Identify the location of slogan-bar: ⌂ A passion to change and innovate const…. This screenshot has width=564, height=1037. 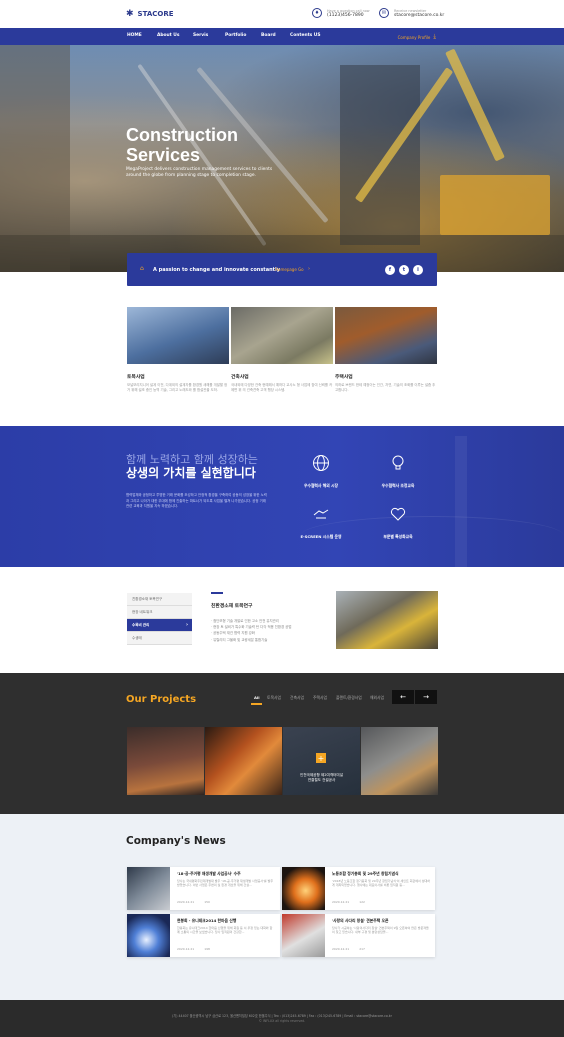
(282, 269).